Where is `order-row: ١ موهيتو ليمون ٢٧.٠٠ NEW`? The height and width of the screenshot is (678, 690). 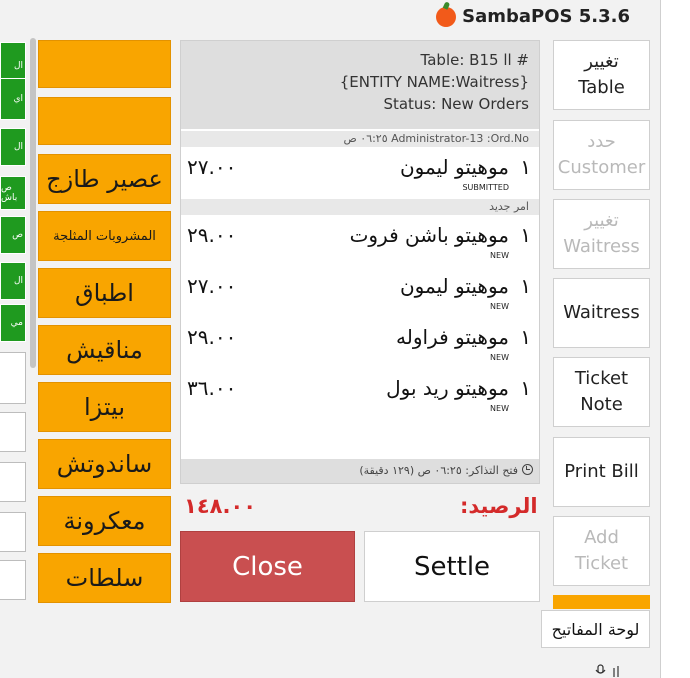
order-row: ١ موهيتو ليمون ٢٧.٠٠ NEW is located at coordinates (360, 293).